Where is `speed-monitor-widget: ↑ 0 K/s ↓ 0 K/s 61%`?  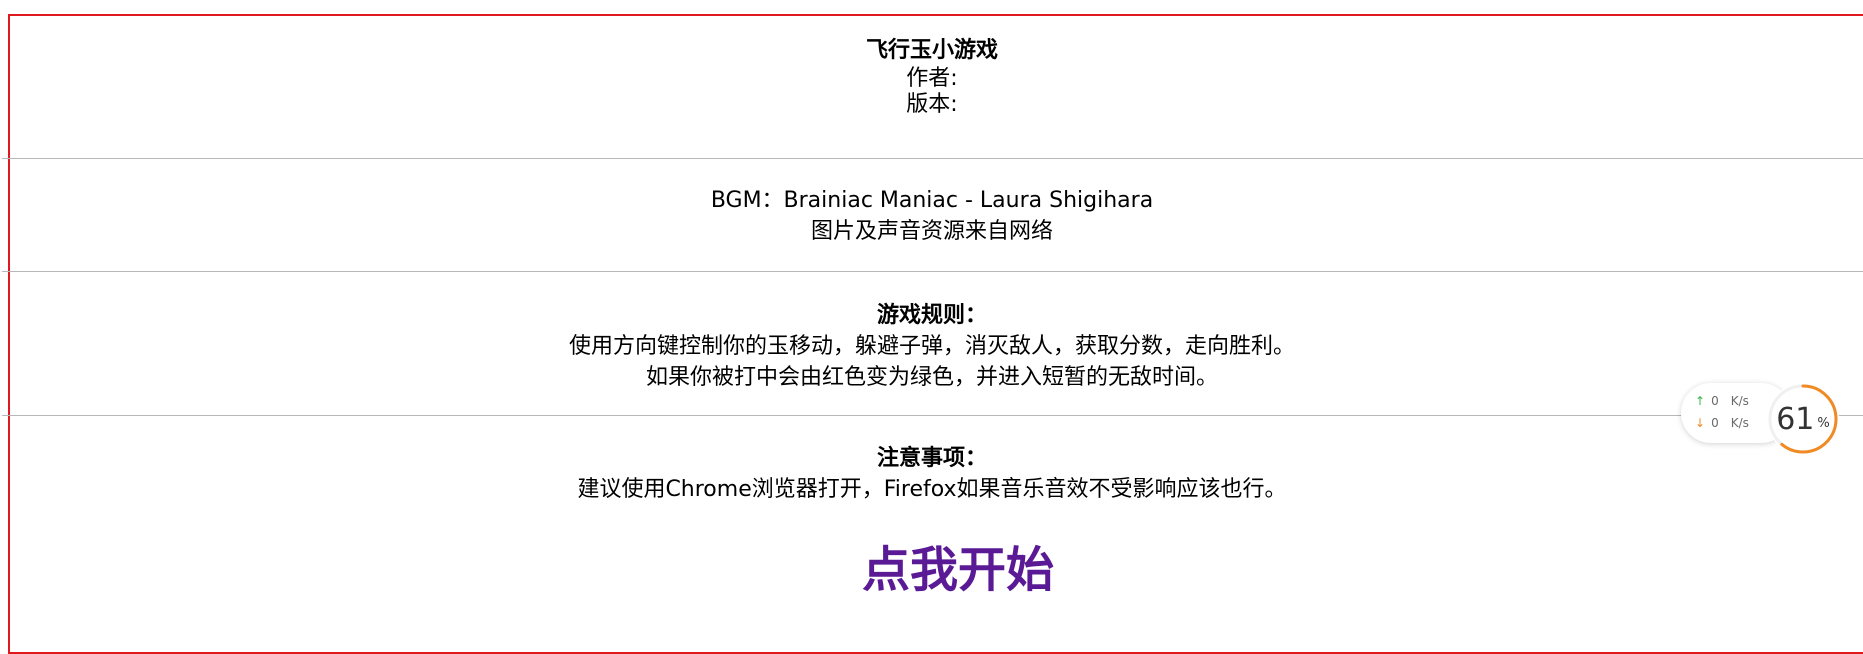 speed-monitor-widget: ↑ 0 K/s ↓ 0 K/s 61% is located at coordinates (1765, 418).